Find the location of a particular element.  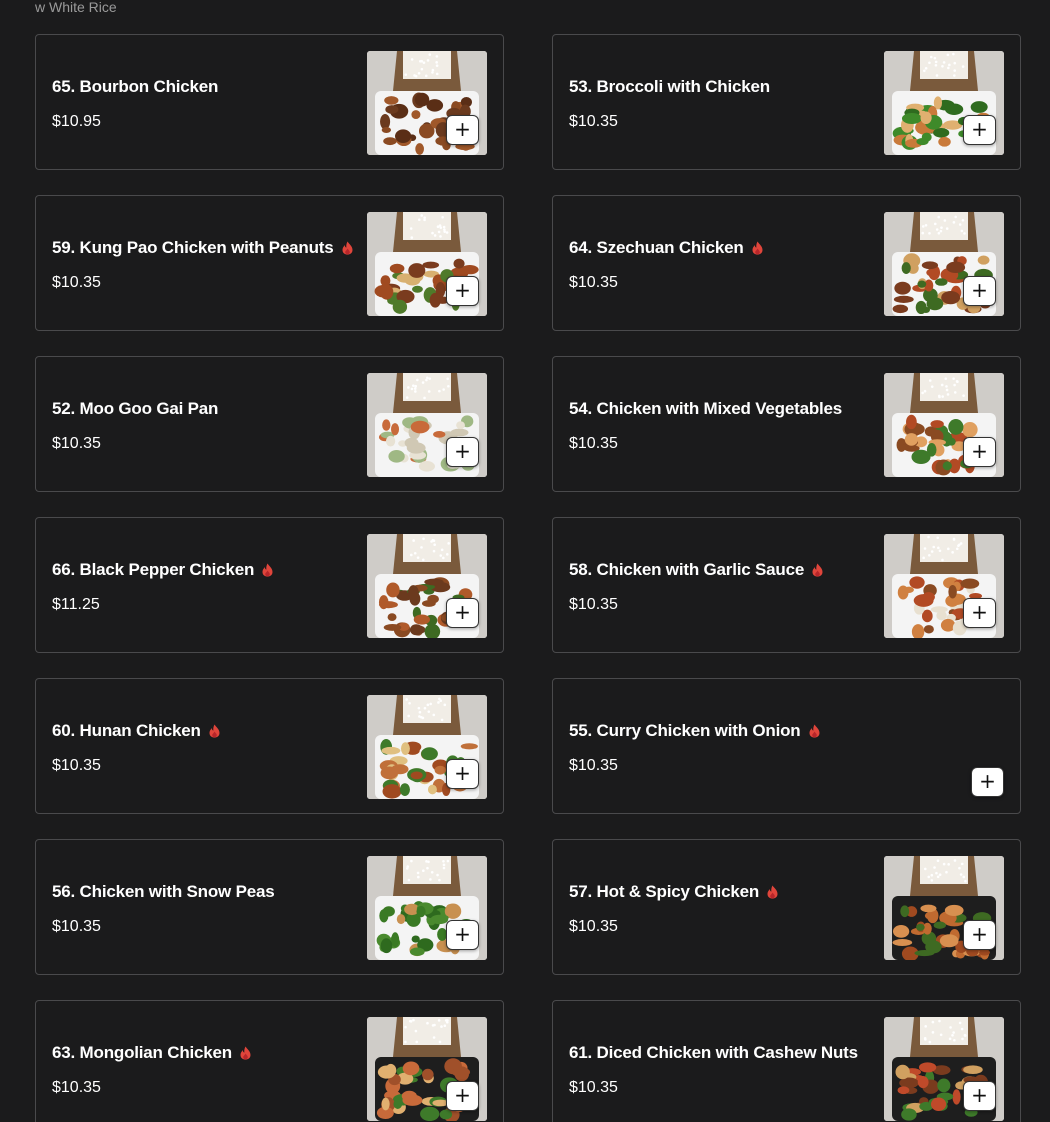

menu-item-card: 57. Hot & Spicy Chicken $10.35 + is located at coordinates (786, 907).